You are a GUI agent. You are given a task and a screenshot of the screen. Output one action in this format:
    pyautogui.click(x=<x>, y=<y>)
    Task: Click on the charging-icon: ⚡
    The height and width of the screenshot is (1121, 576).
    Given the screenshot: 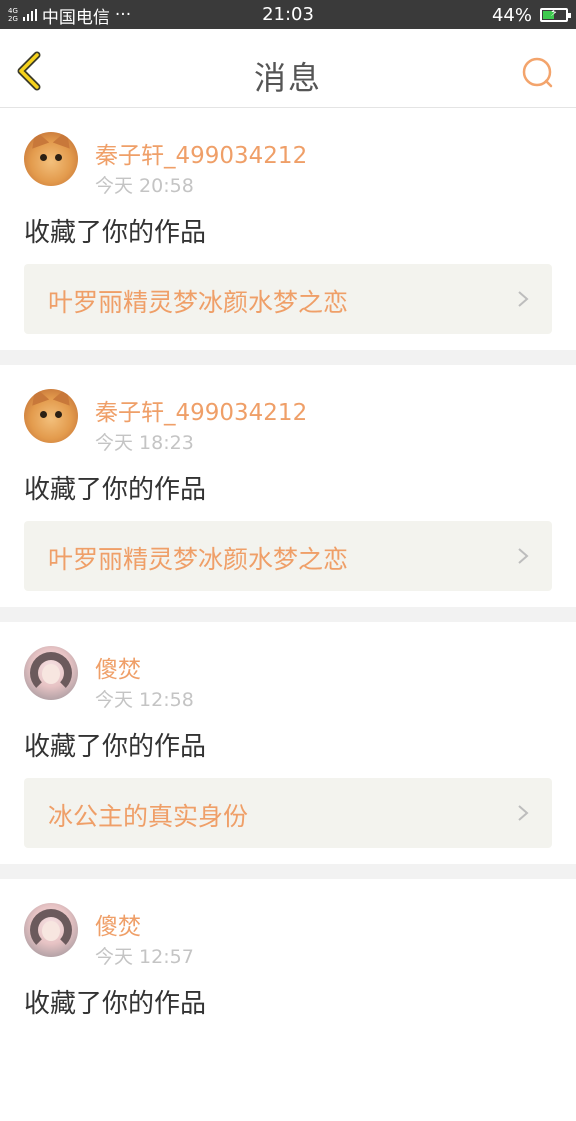 What is the action you would take?
    pyautogui.click(x=554, y=12)
    